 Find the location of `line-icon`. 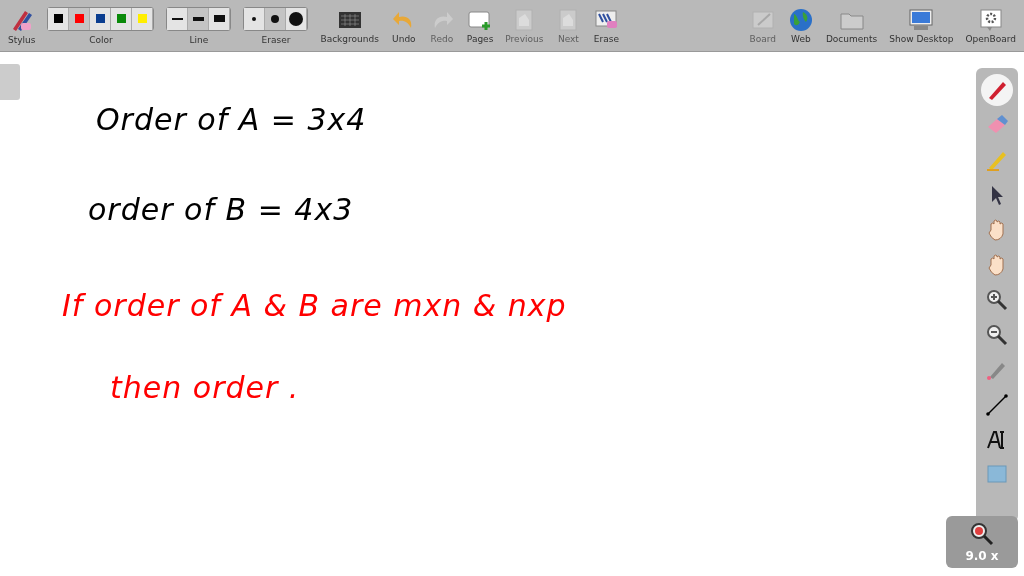

line-icon is located at coordinates (997, 405).